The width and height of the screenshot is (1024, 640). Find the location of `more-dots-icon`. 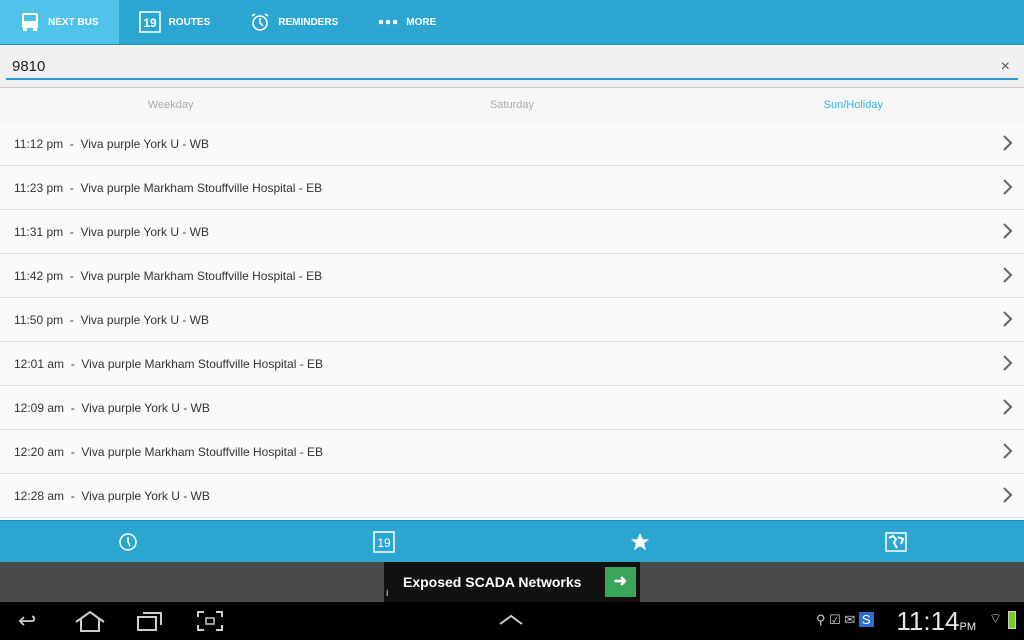

more-dots-icon is located at coordinates (388, 22).